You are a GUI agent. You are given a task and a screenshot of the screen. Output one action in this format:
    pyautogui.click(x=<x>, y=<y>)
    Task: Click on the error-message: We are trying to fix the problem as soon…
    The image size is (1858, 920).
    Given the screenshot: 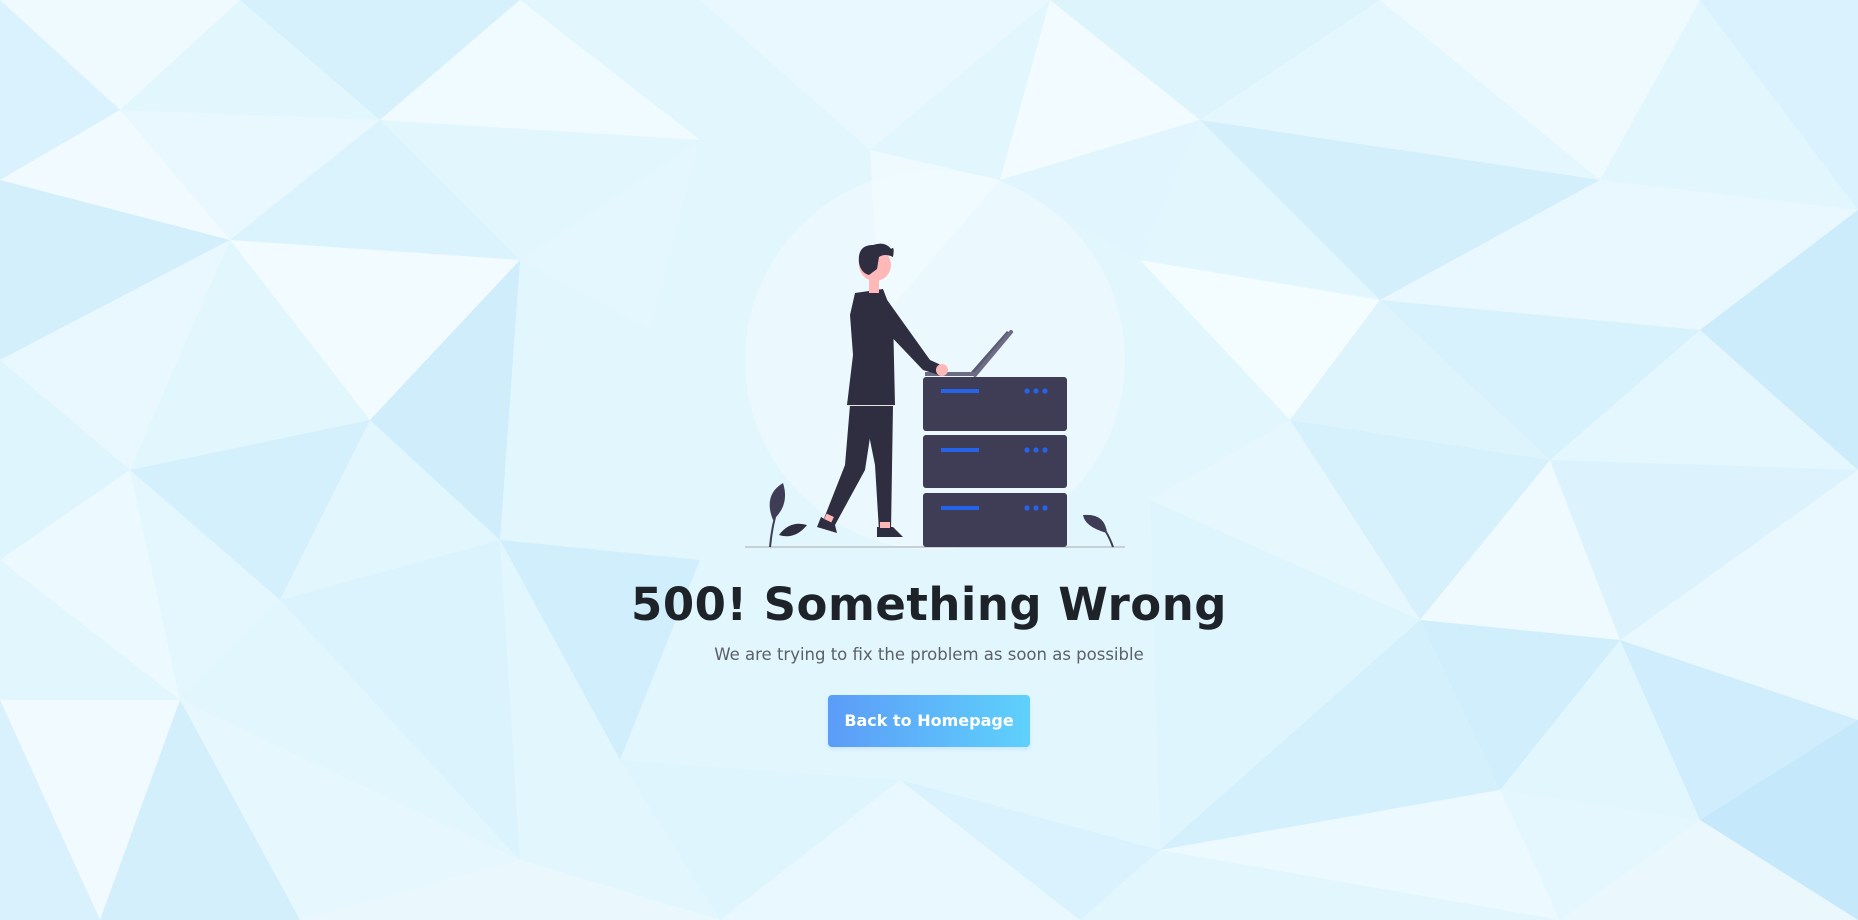 What is the action you would take?
    pyautogui.click(x=929, y=654)
    